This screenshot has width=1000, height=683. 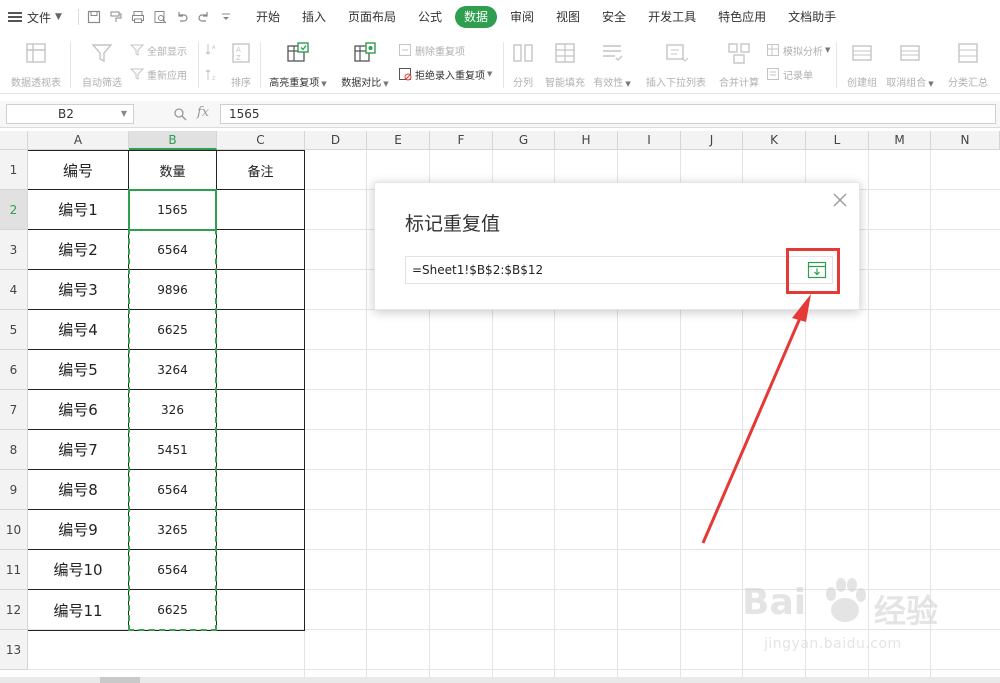 I want to click on file-menu-button: 文件 ▼, so click(x=34, y=17).